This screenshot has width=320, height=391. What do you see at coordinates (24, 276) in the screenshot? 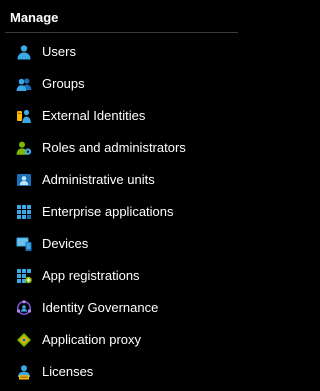
I see `app-registrations-icon` at bounding box center [24, 276].